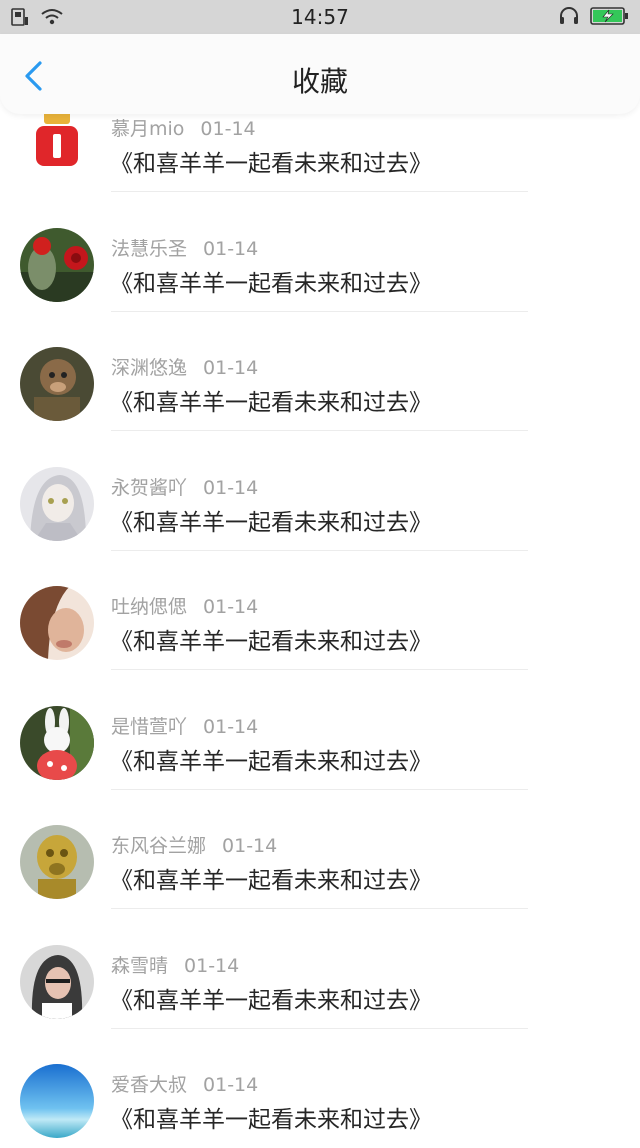 This screenshot has width=640, height=1148. Describe the element at coordinates (320, 371) in the screenshot. I see `list-item: 深渊悠逸 01-14 《和喜羊羊一起看未来和过去》` at that location.